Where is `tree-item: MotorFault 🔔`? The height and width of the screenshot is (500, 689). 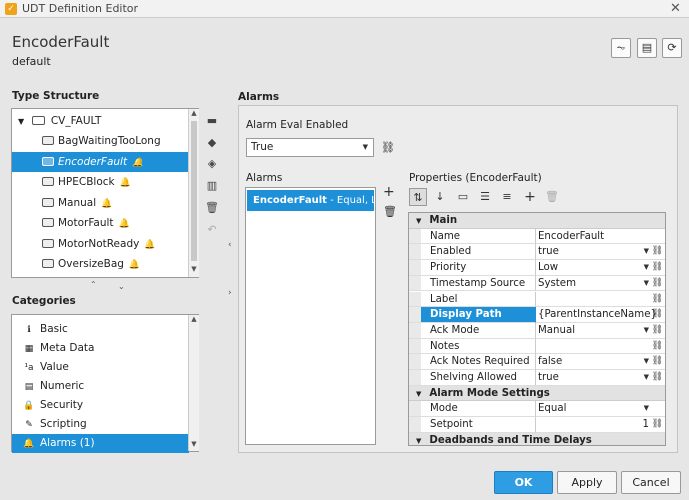 tree-item: MotorFault 🔔 is located at coordinates (100, 223).